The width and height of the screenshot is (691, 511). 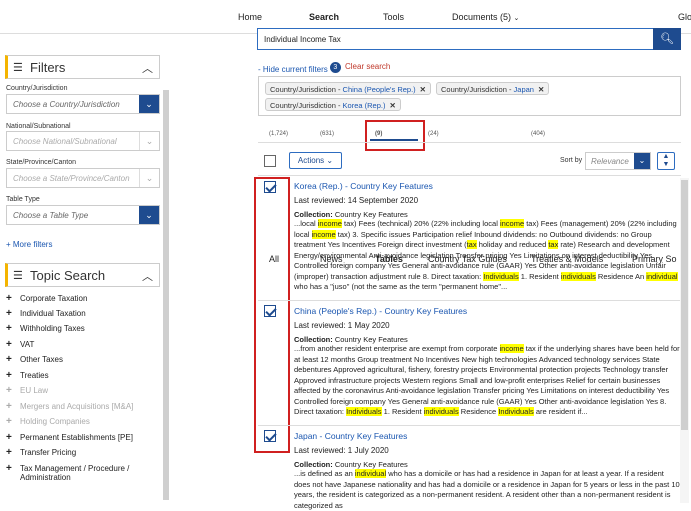 What do you see at coordinates (27, 390) in the screenshot?
I see `topic-item: + EU Law` at bounding box center [27, 390].